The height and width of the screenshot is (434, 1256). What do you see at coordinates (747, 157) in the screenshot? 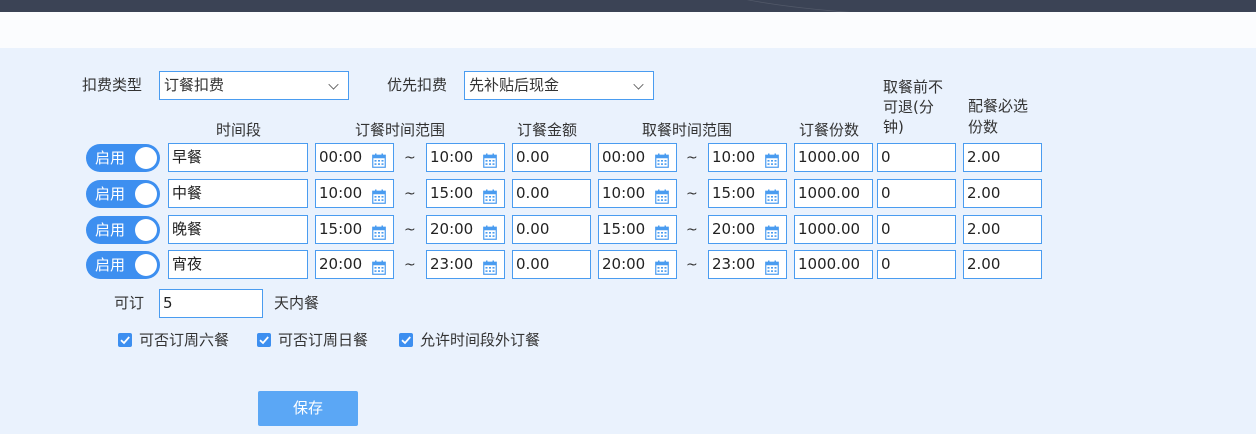
I see `pickup-end-input: 10:00` at bounding box center [747, 157].